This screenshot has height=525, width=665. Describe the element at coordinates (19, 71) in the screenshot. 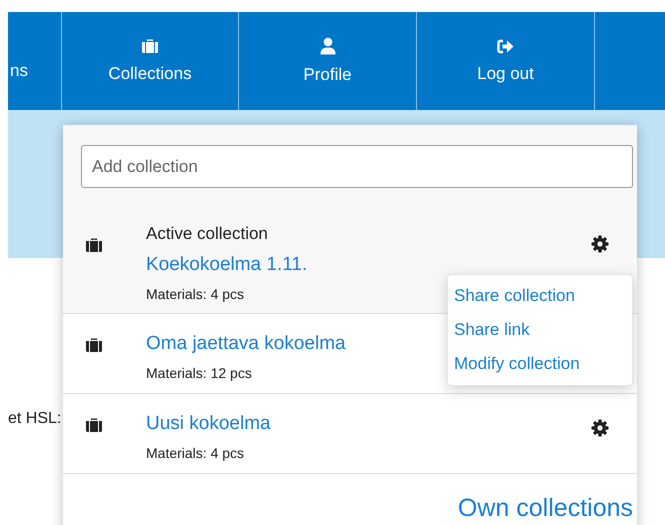

I see `nav-item: ns` at that location.